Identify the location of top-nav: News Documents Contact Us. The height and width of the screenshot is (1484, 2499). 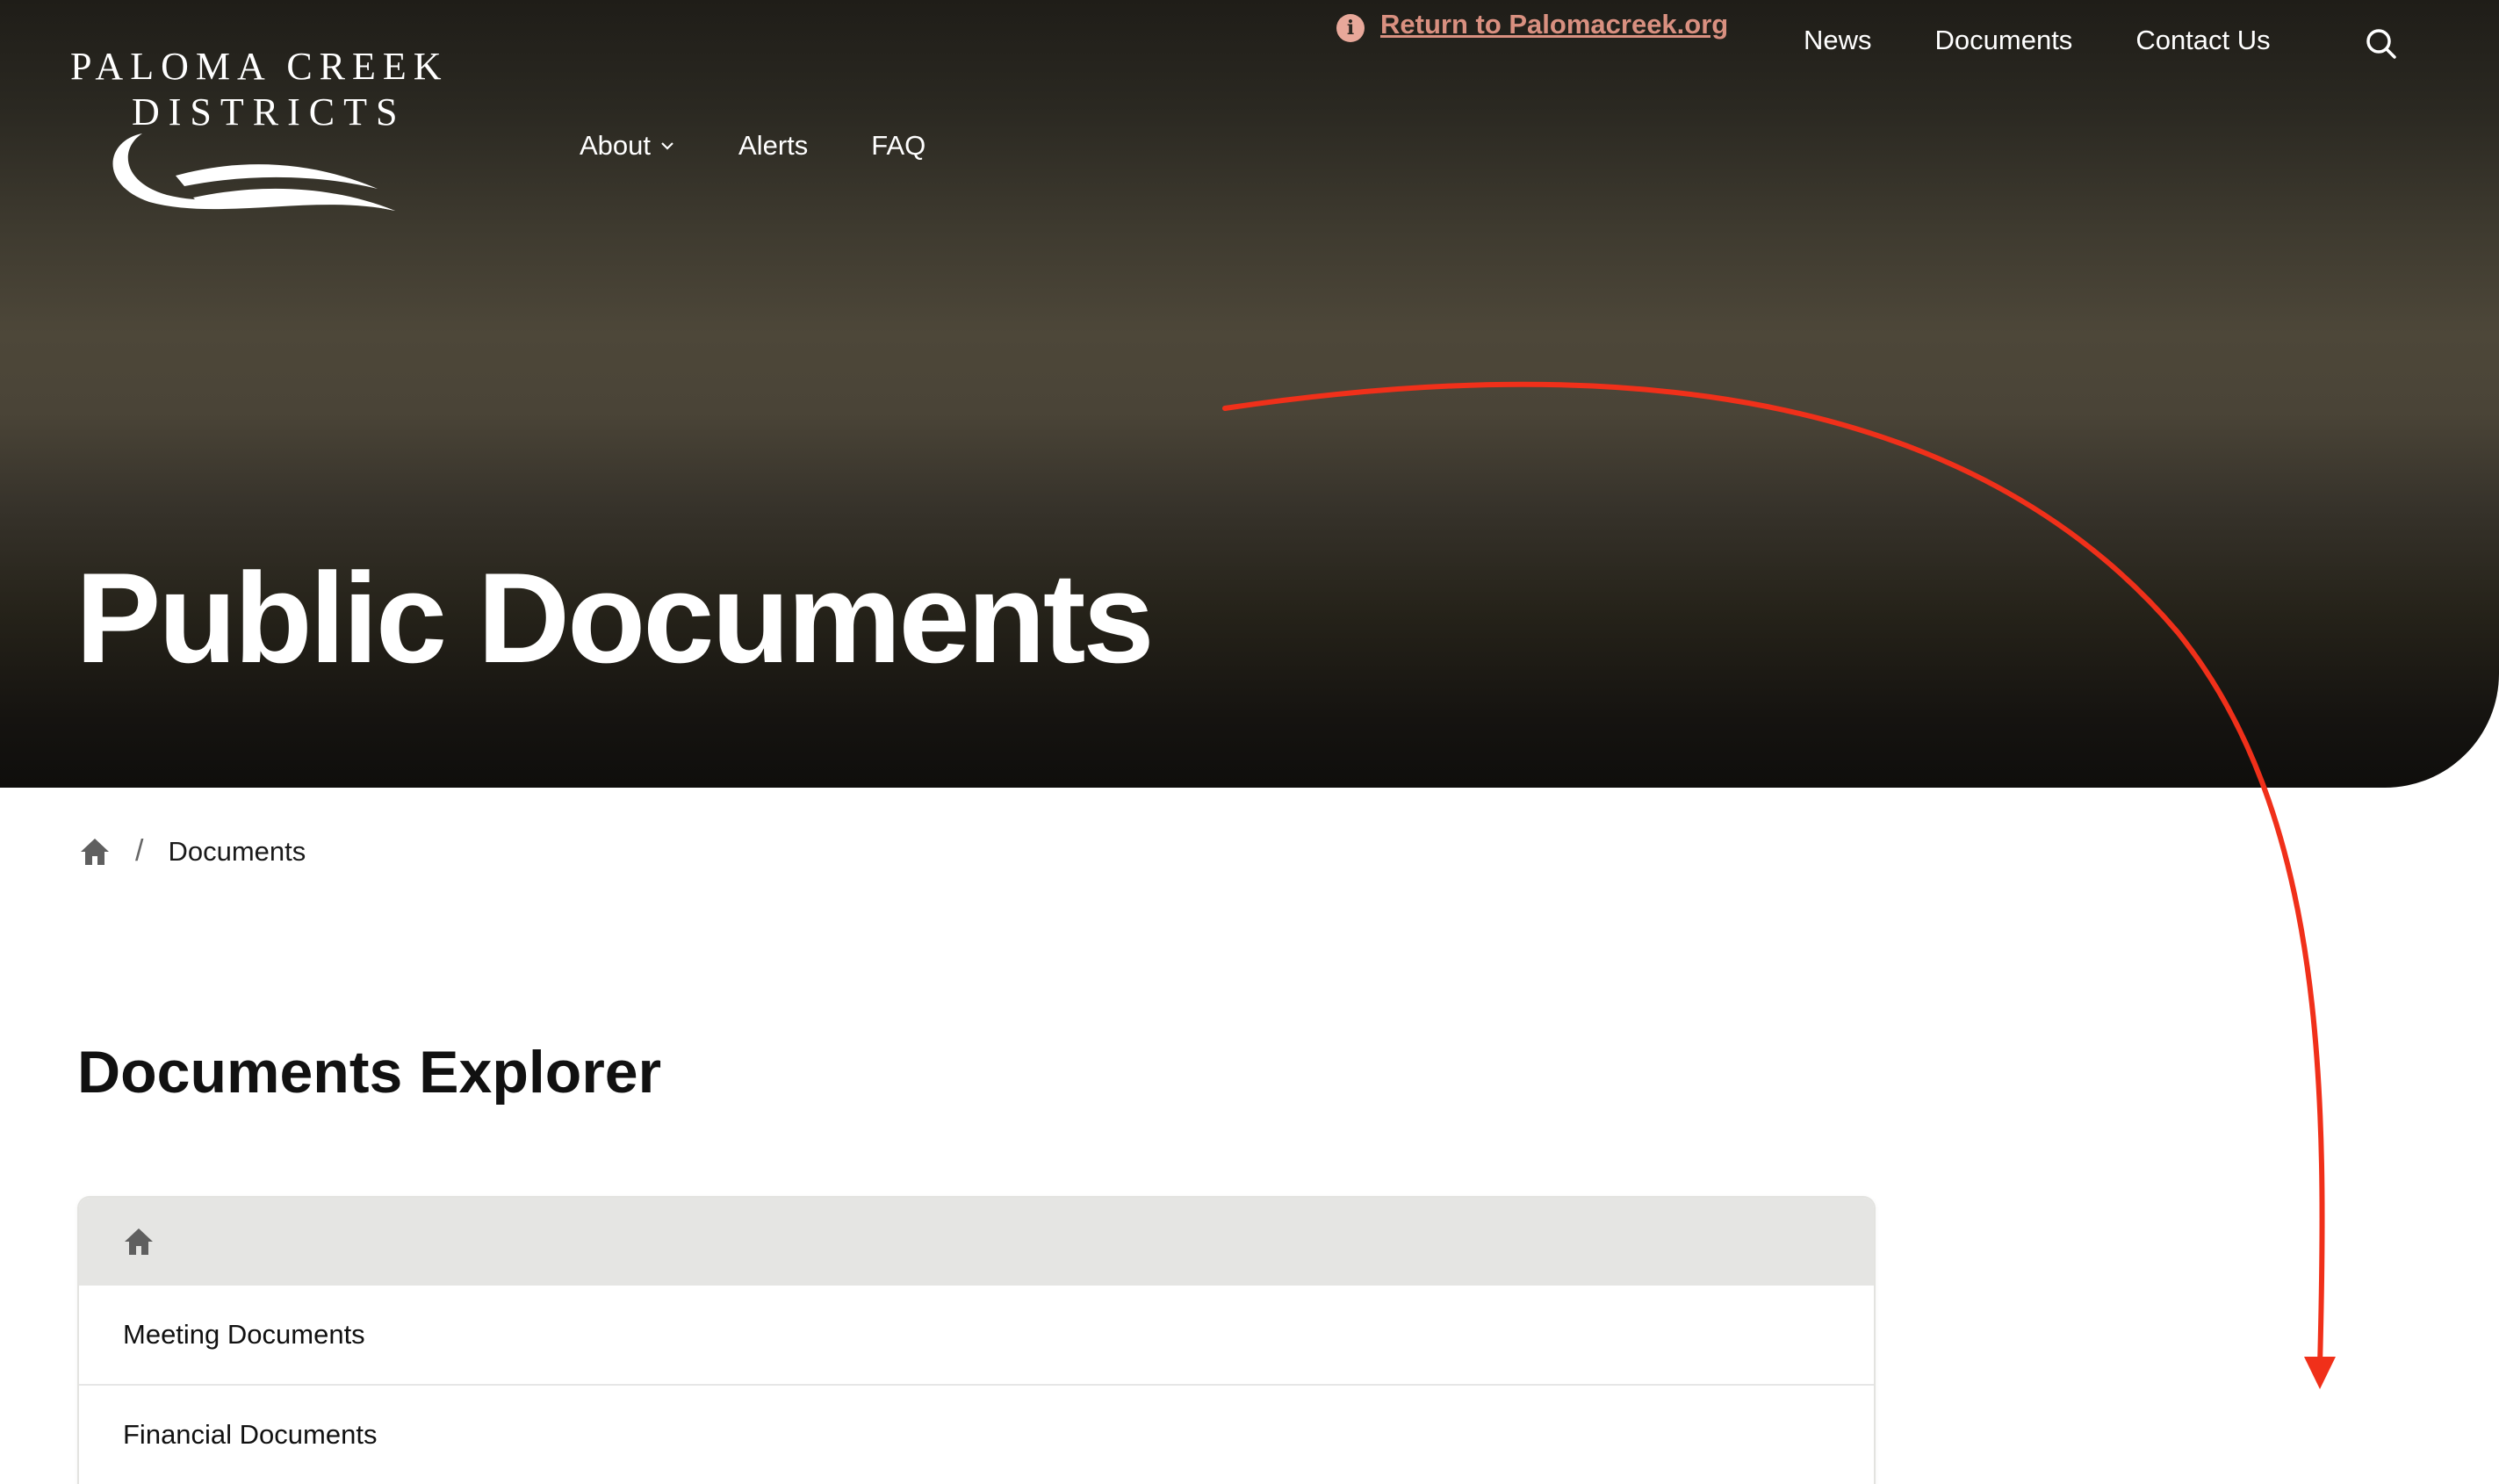
(2037, 40).